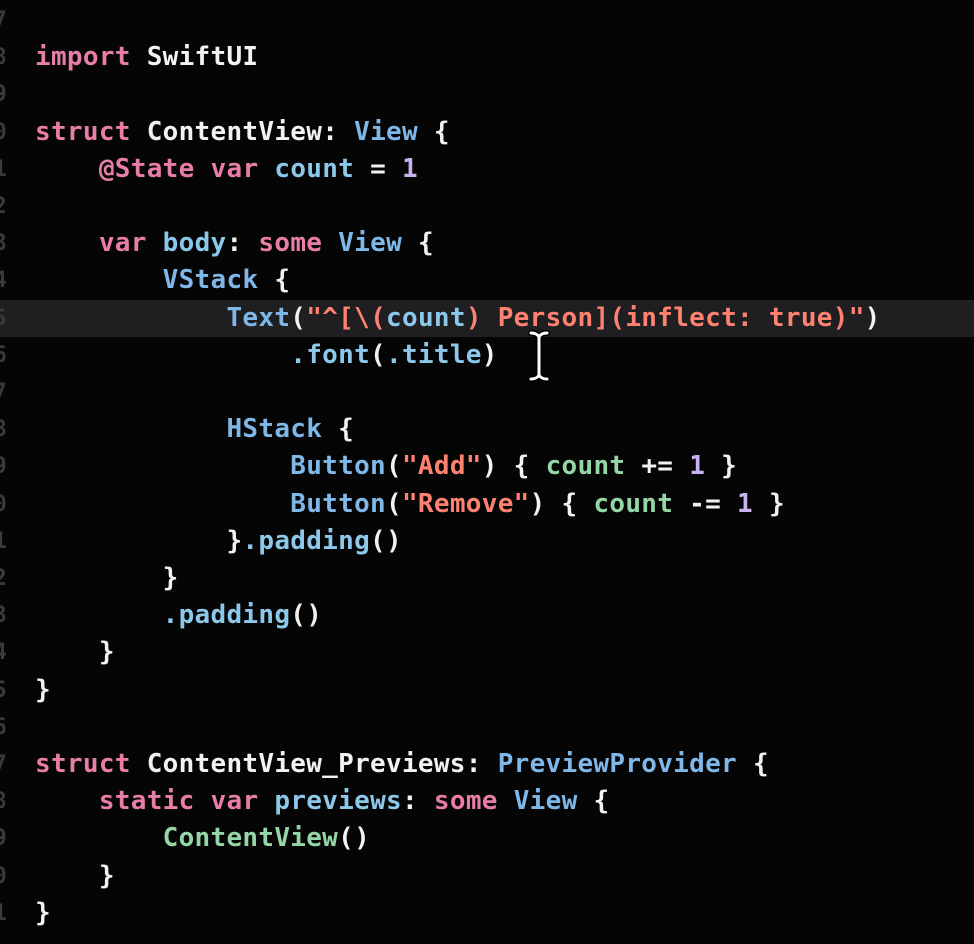 This screenshot has width=974, height=944. I want to click on code-token: HStack, so click(274, 429).